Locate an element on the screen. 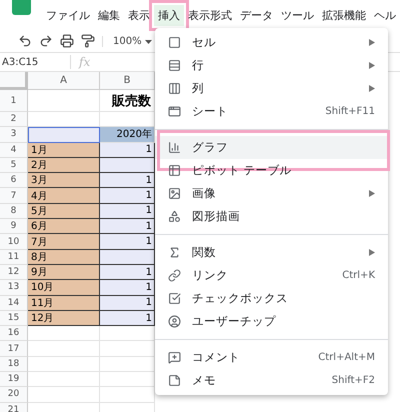 This screenshot has width=400, height=412. name-box: A3:C15 is located at coordinates (35, 62).